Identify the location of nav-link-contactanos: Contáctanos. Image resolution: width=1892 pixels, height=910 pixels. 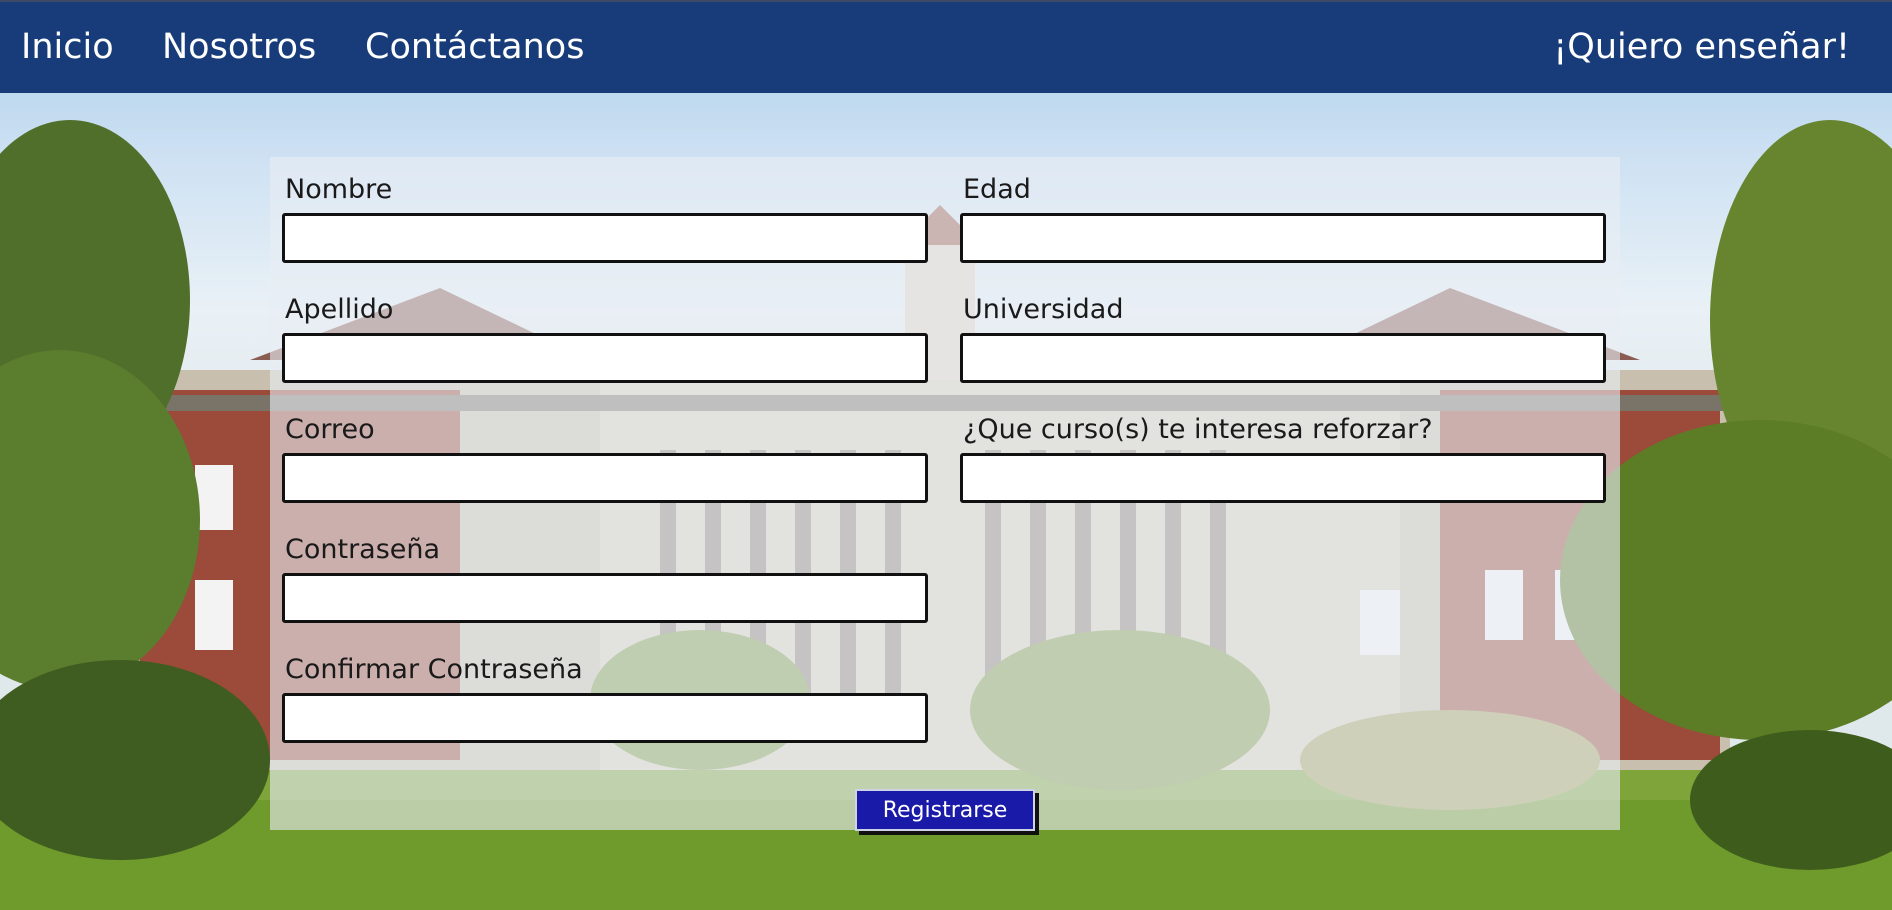
(474, 47).